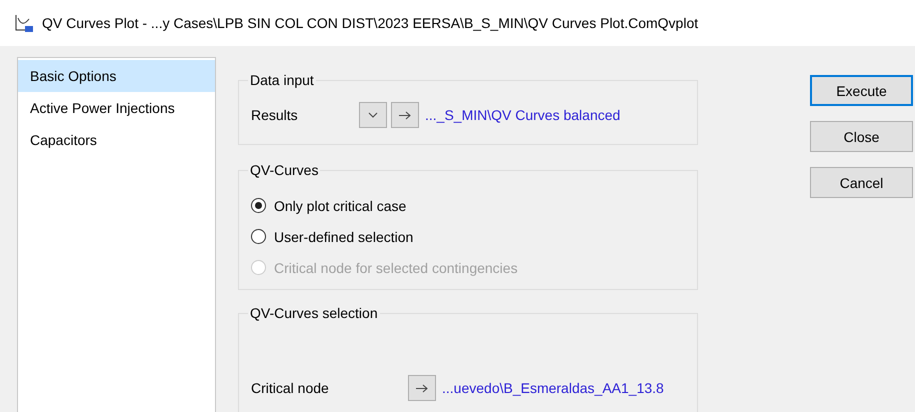 This screenshot has width=915, height=412. What do you see at coordinates (861, 90) in the screenshot?
I see `dialog-button: Execute` at bounding box center [861, 90].